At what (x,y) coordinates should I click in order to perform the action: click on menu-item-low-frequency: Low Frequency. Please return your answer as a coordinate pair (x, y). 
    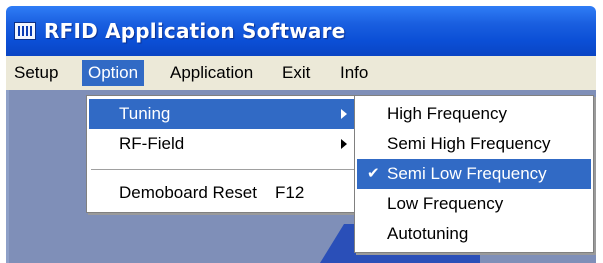
    Looking at the image, I should click on (474, 204).